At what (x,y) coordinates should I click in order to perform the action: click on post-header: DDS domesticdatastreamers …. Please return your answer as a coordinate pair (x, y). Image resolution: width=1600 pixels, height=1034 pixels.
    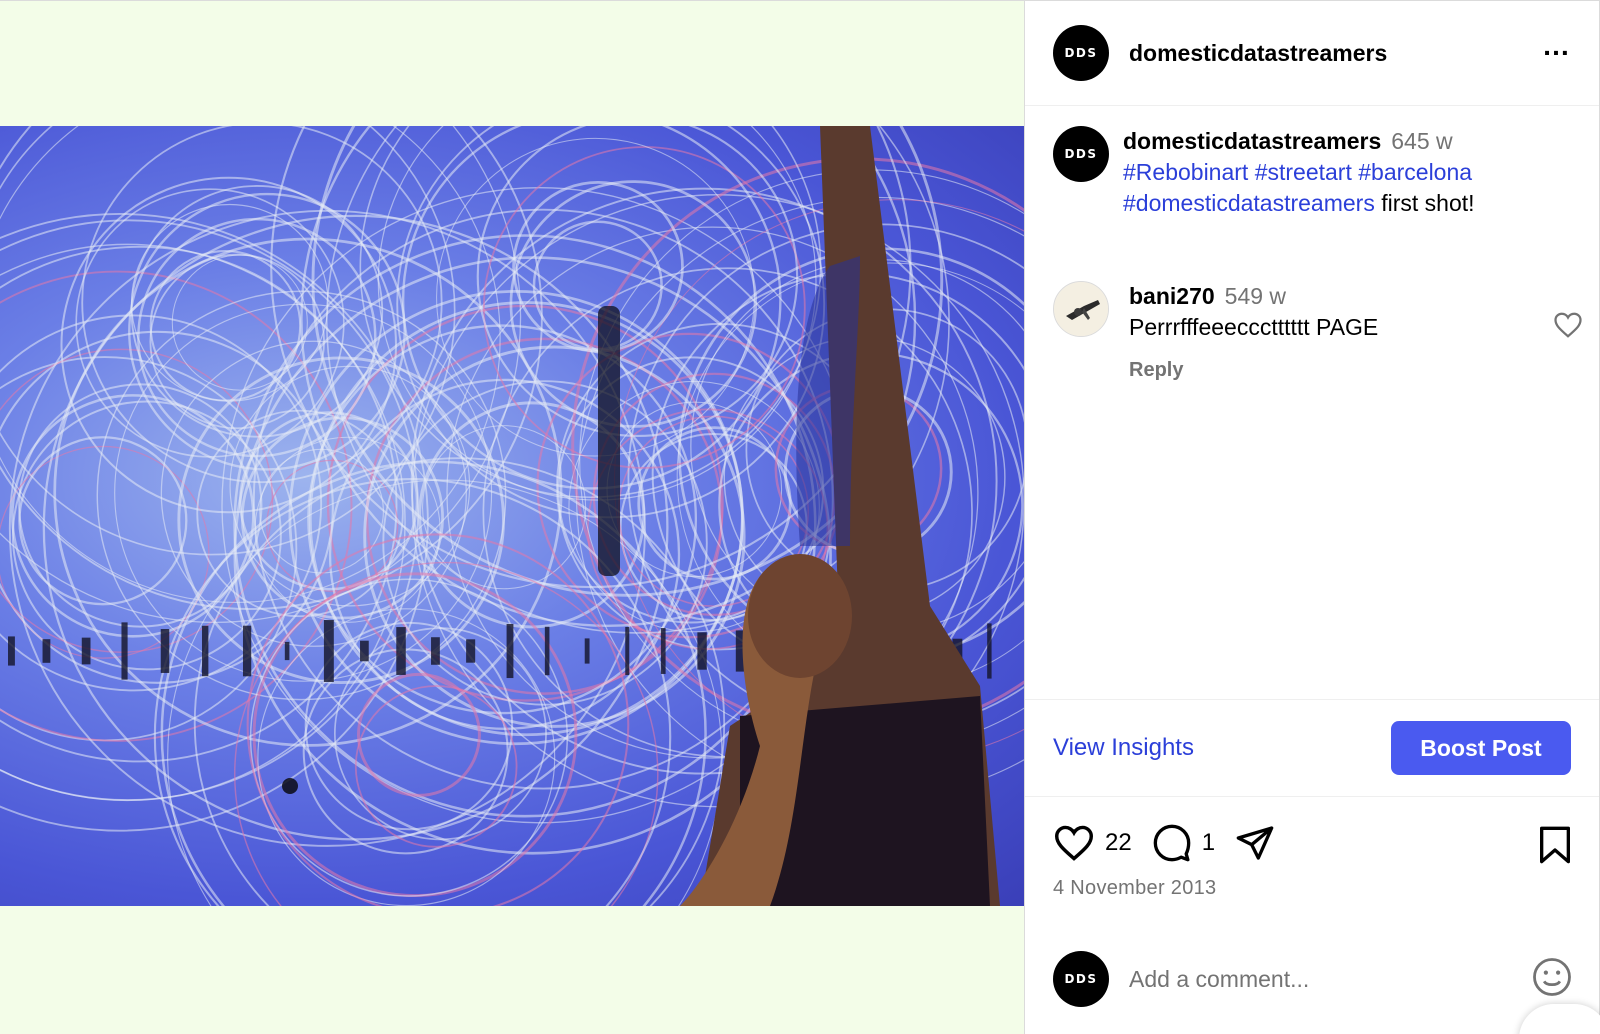
    Looking at the image, I should click on (1312, 53).